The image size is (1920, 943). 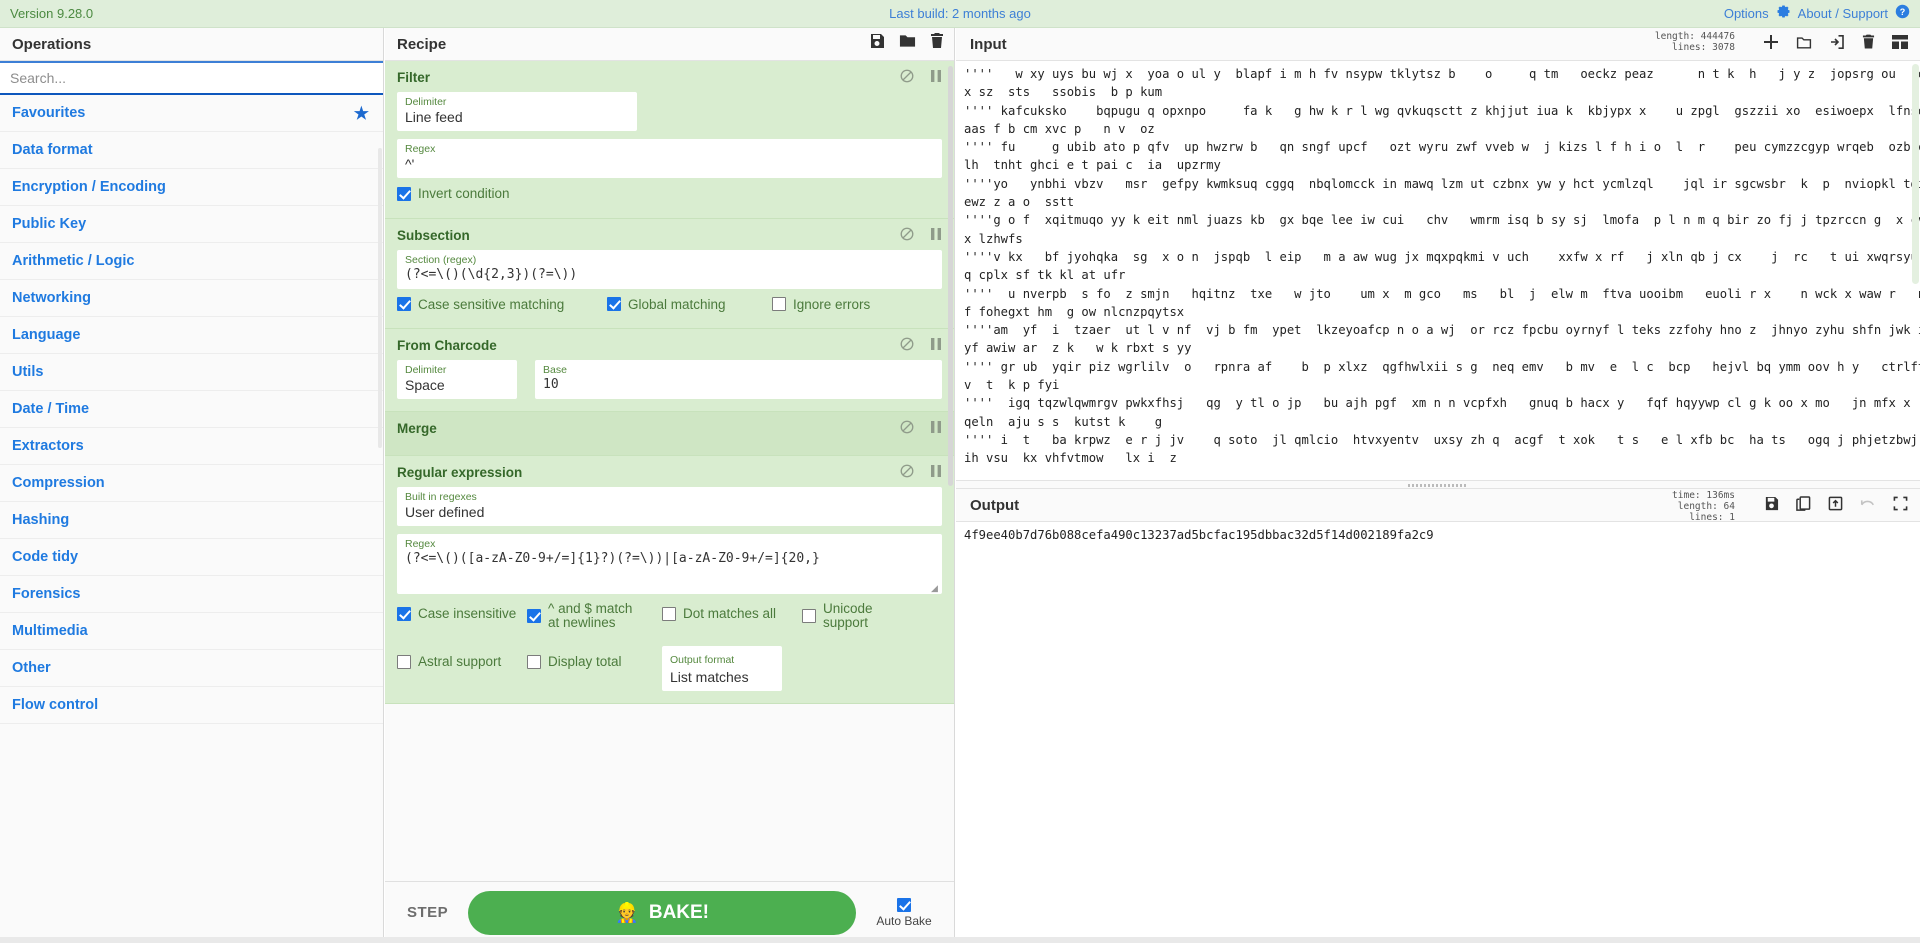 I want to click on sidebar-item-forensics: Forensics, so click(x=191, y=594).